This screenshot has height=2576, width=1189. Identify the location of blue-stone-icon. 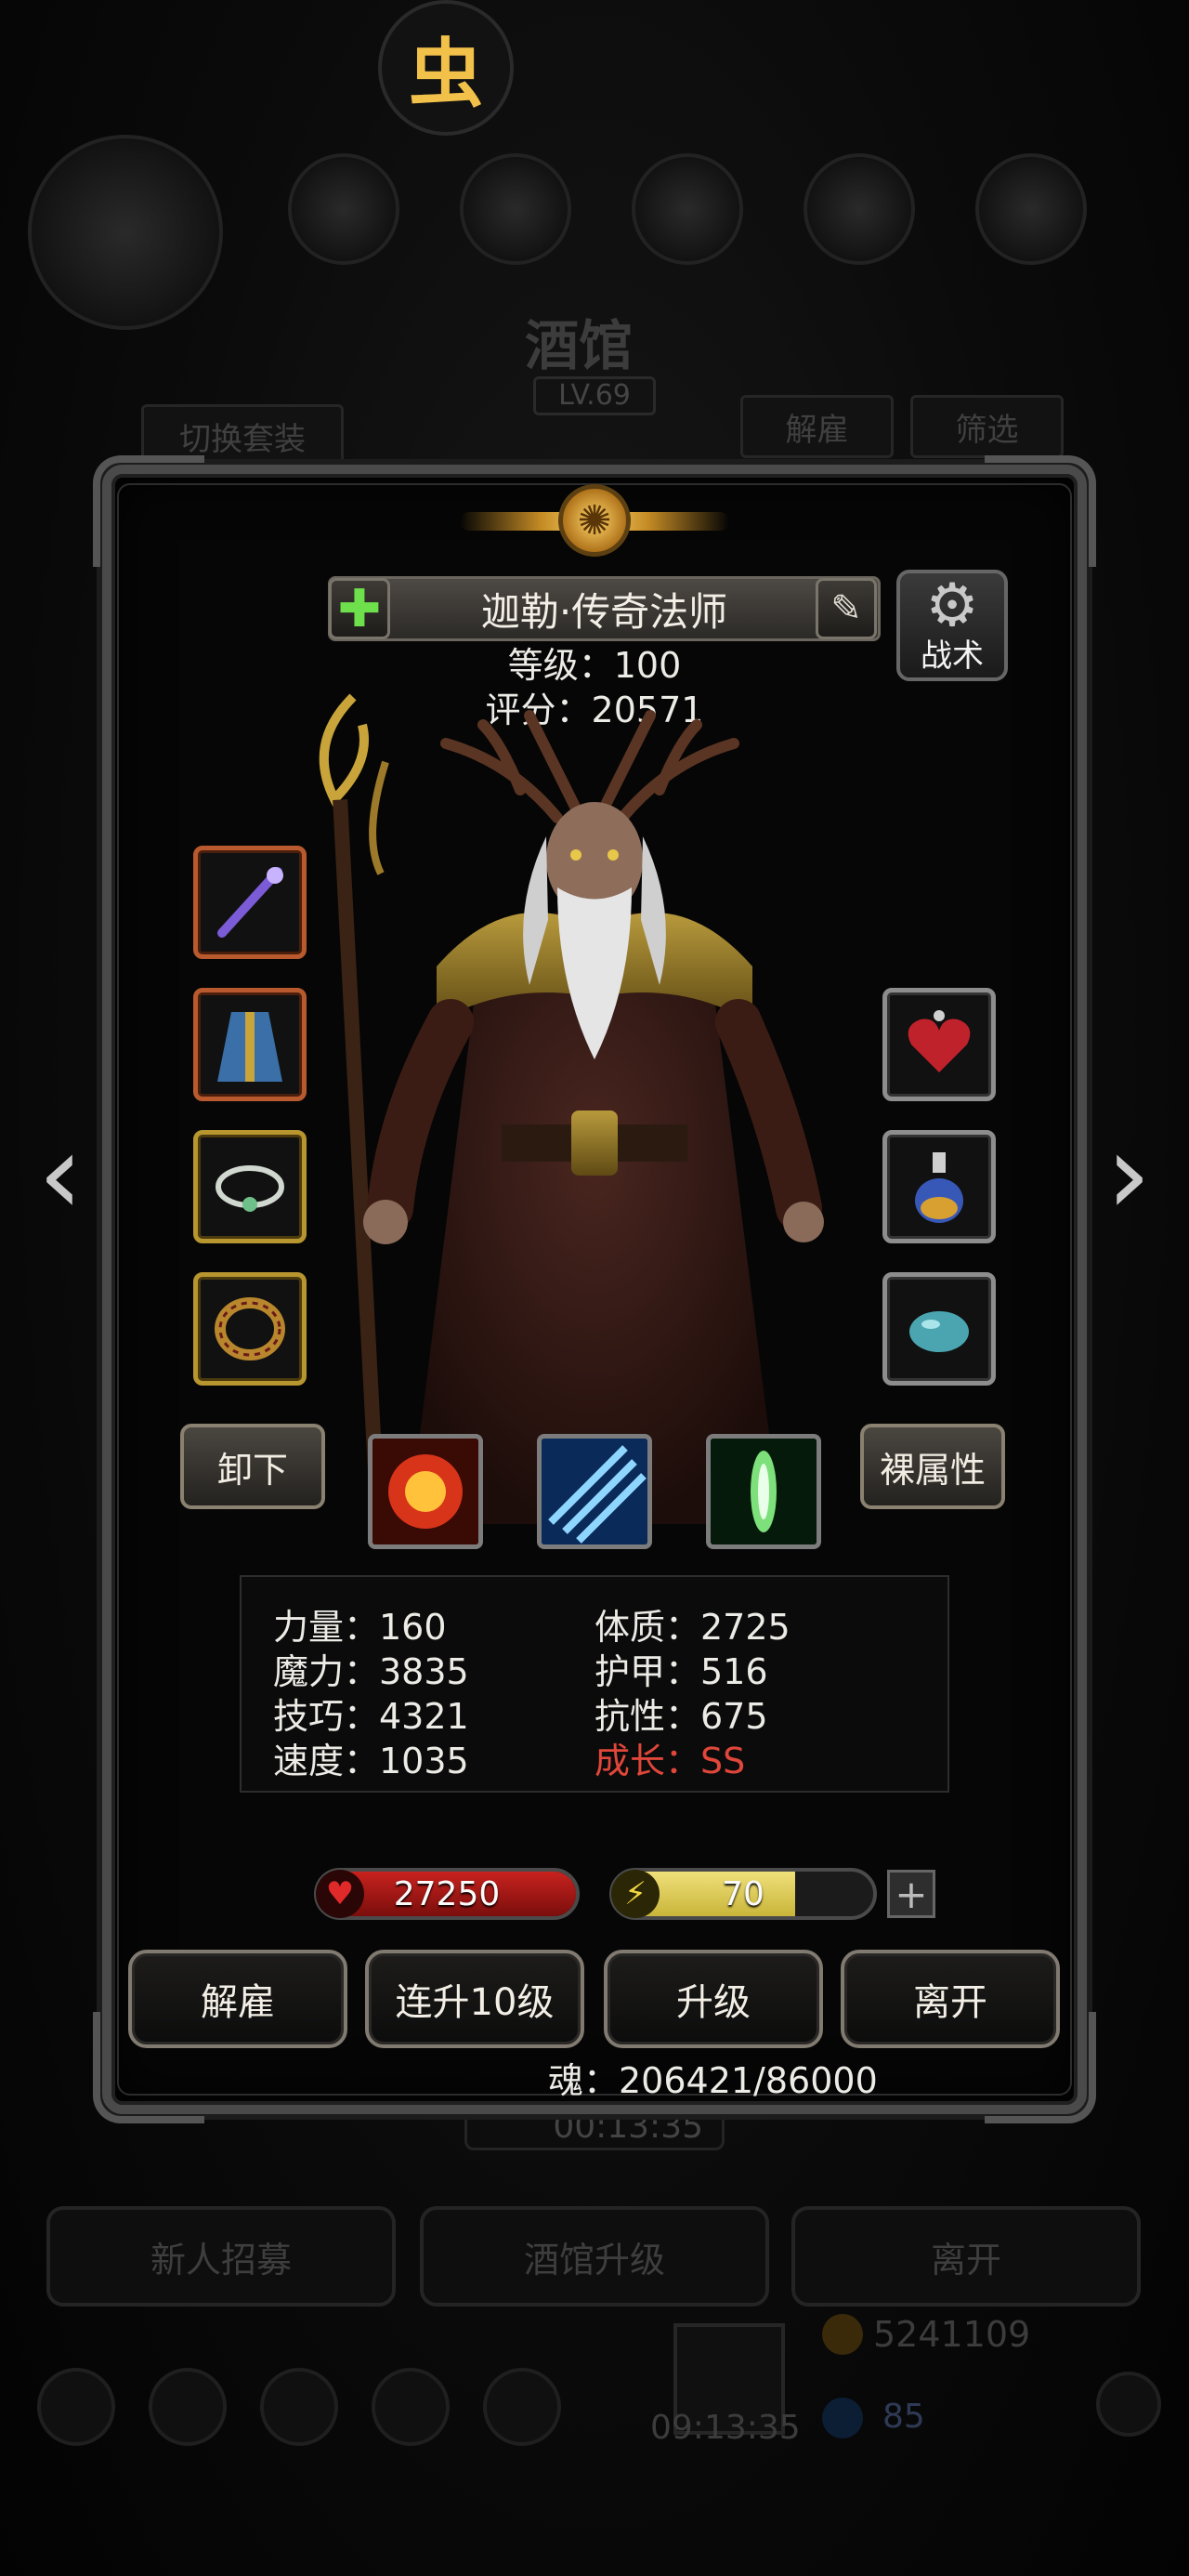
(939, 1331).